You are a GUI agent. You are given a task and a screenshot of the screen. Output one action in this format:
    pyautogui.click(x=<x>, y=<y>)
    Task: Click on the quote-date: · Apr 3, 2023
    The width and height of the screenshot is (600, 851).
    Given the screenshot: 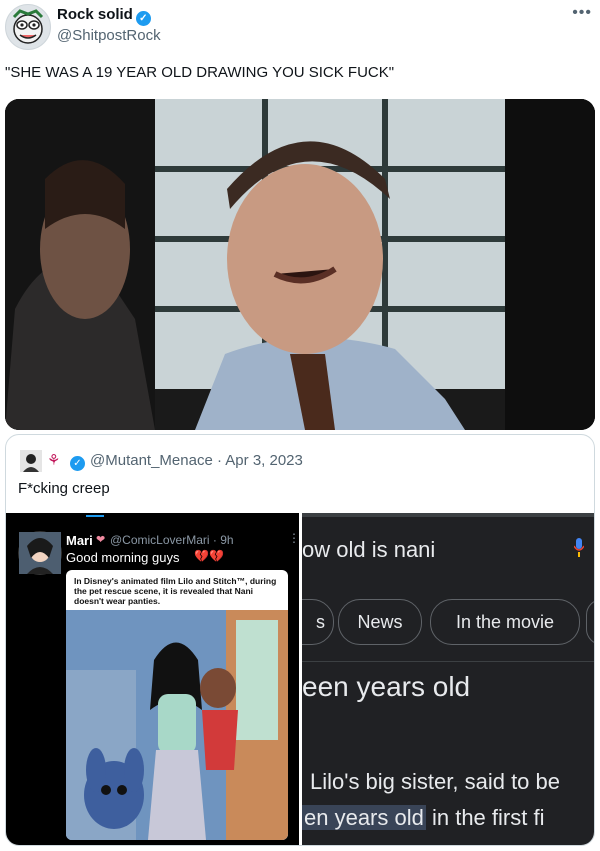 What is the action you would take?
    pyautogui.click(x=260, y=460)
    